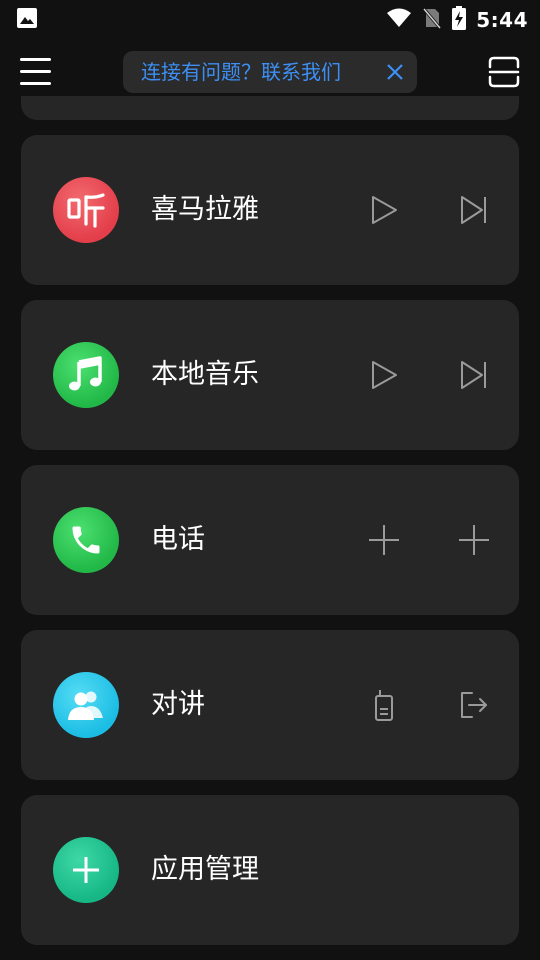 This screenshot has width=540, height=960. What do you see at coordinates (86, 375) in the screenshot?
I see `music-note-icon` at bounding box center [86, 375].